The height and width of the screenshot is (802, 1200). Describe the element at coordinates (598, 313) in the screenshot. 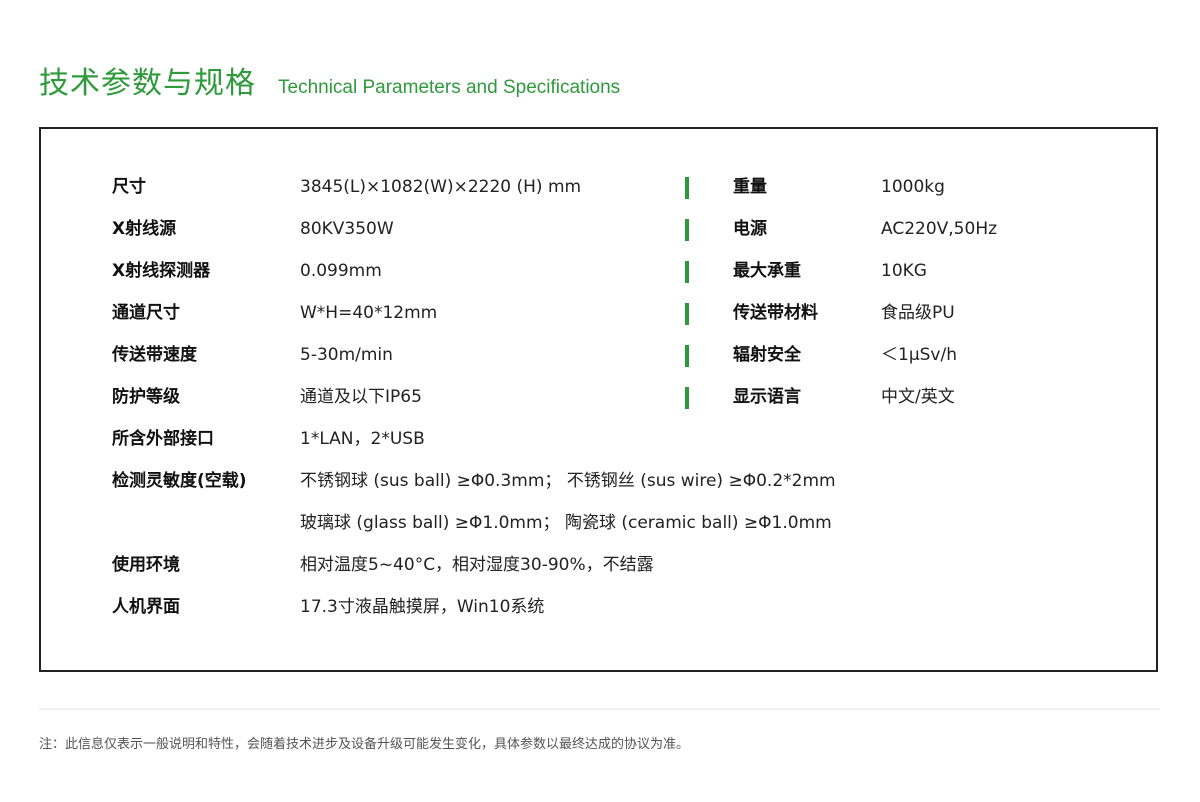

I see `spec-row: 通道尺寸 W*H=40*12mm 传送带材料 食品级PU` at that location.